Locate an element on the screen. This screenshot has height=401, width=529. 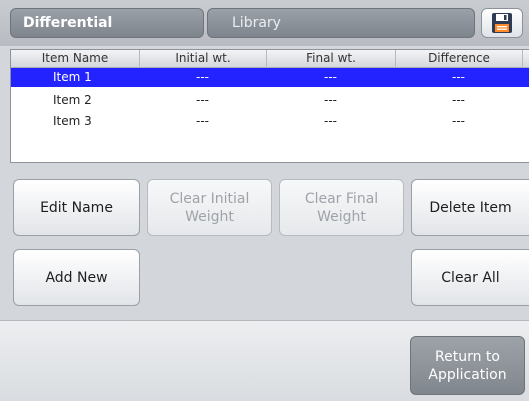
clear-initial-weight-button: Clear Initial Weight is located at coordinates (209, 207).